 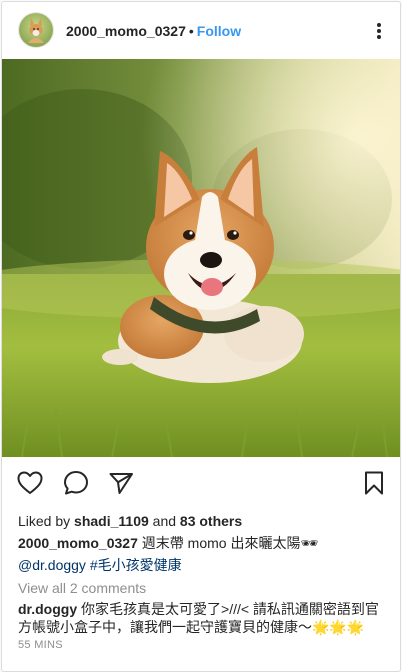 I want to click on header-text: 2000_momo_0327 • Follow, so click(x=153, y=31).